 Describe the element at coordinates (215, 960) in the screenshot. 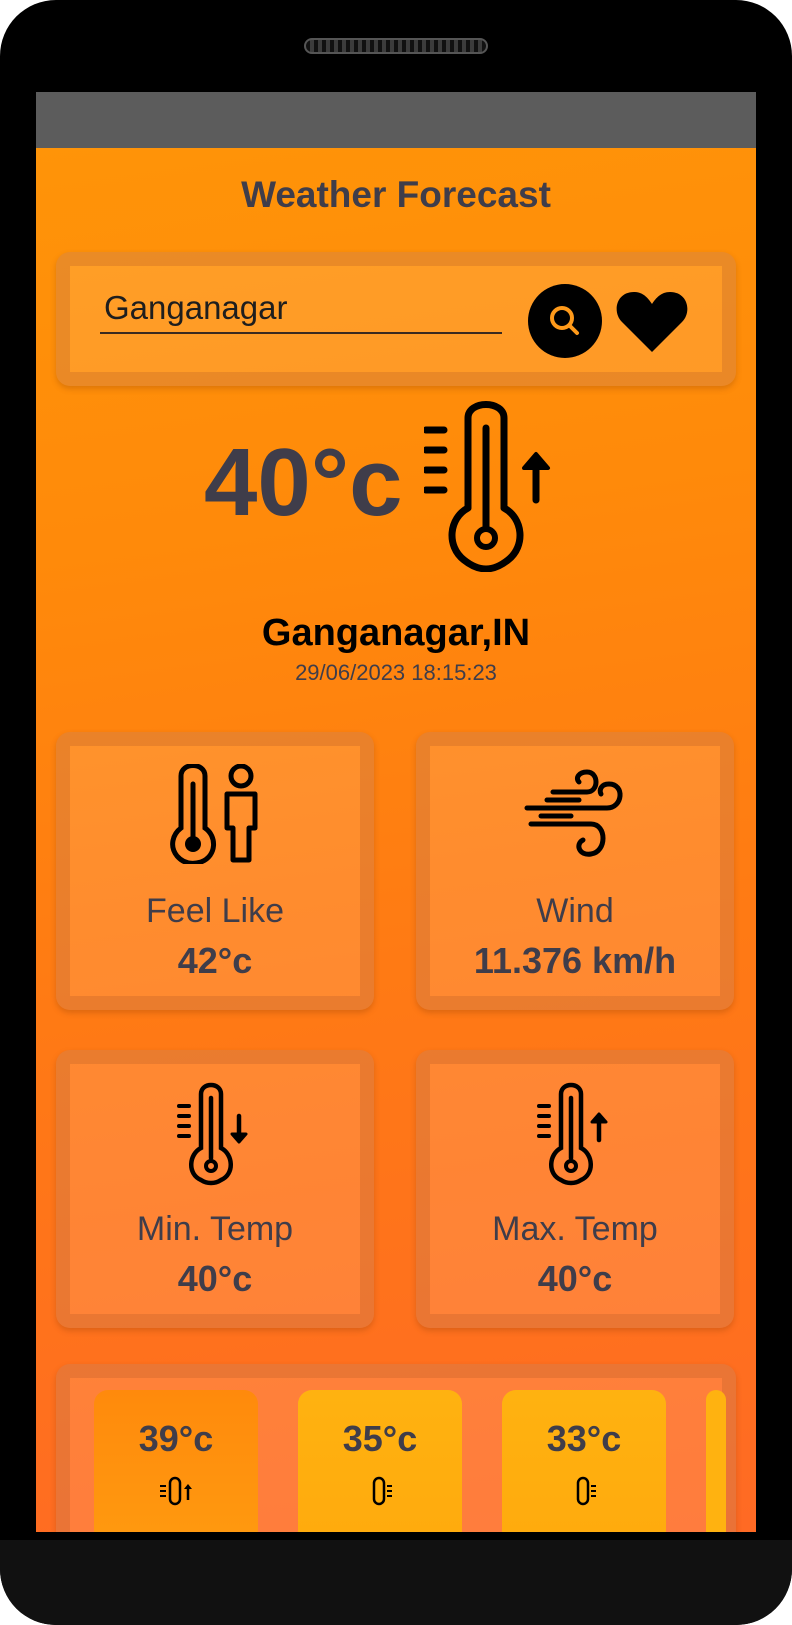

I see `feels-like-value: 42°c` at that location.